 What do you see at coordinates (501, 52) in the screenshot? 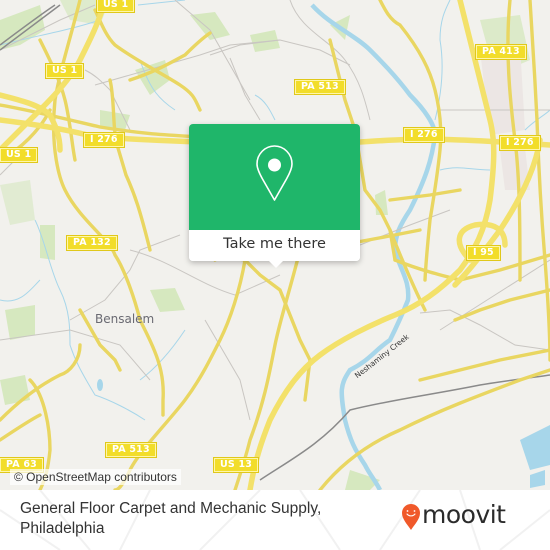
I see `road-shield: PA 413` at bounding box center [501, 52].